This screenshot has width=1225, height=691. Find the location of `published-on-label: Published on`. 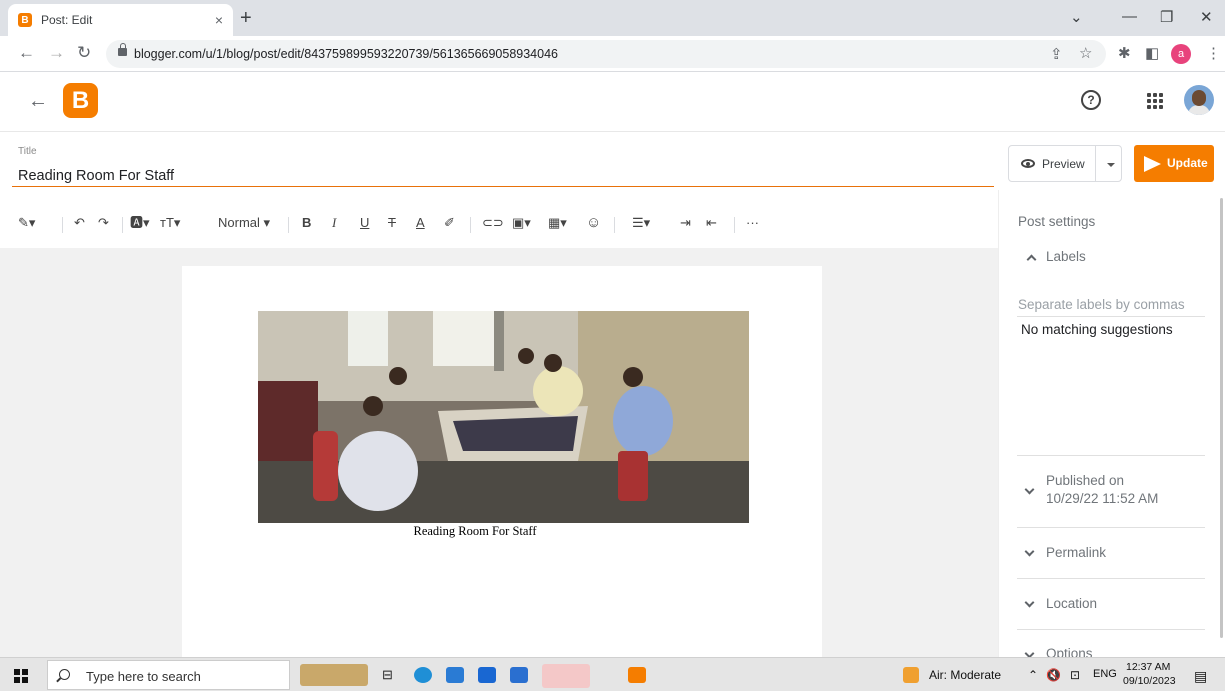

published-on-label: Published on is located at coordinates (1085, 480).